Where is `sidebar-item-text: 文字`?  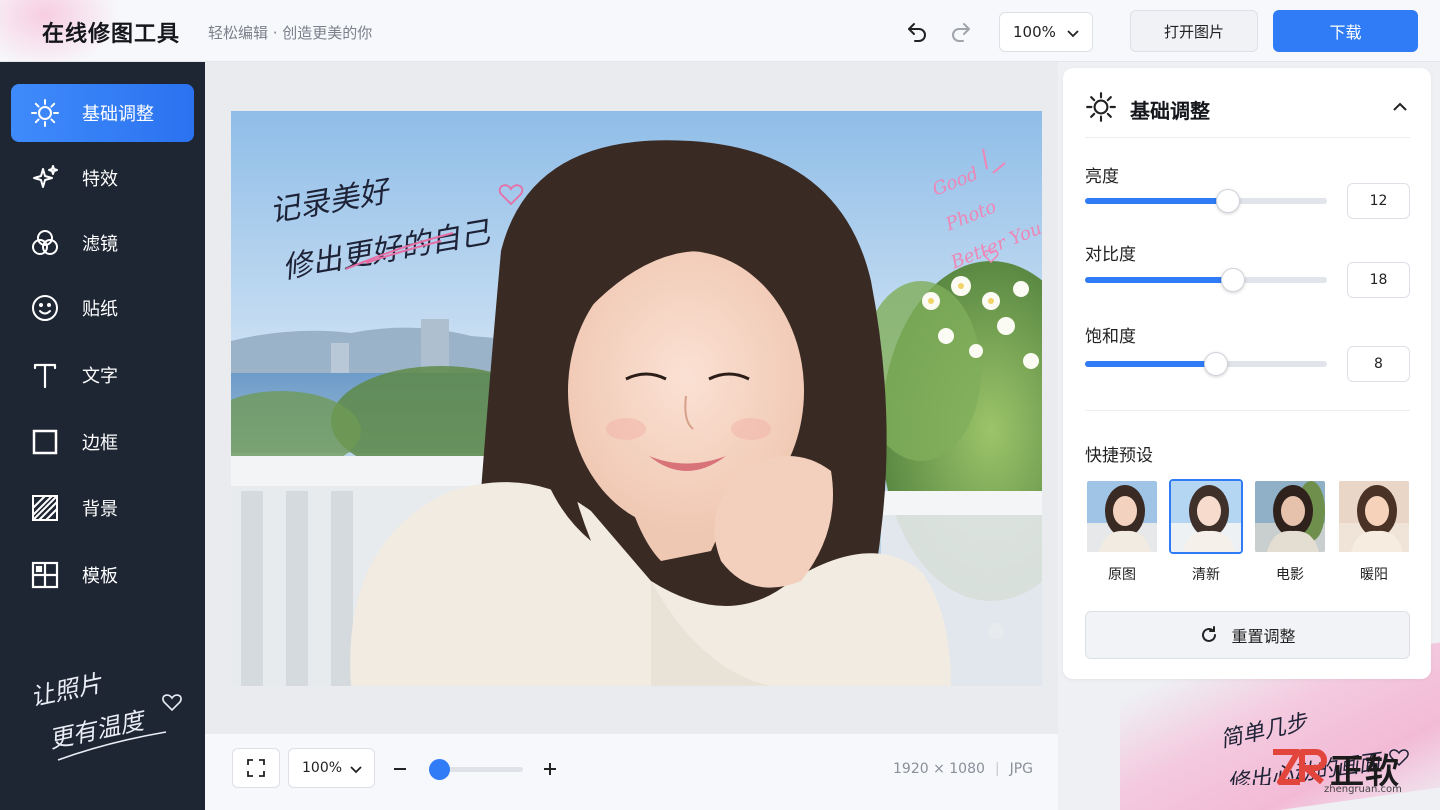
sidebar-item-text: 文字 is located at coordinates (102, 375).